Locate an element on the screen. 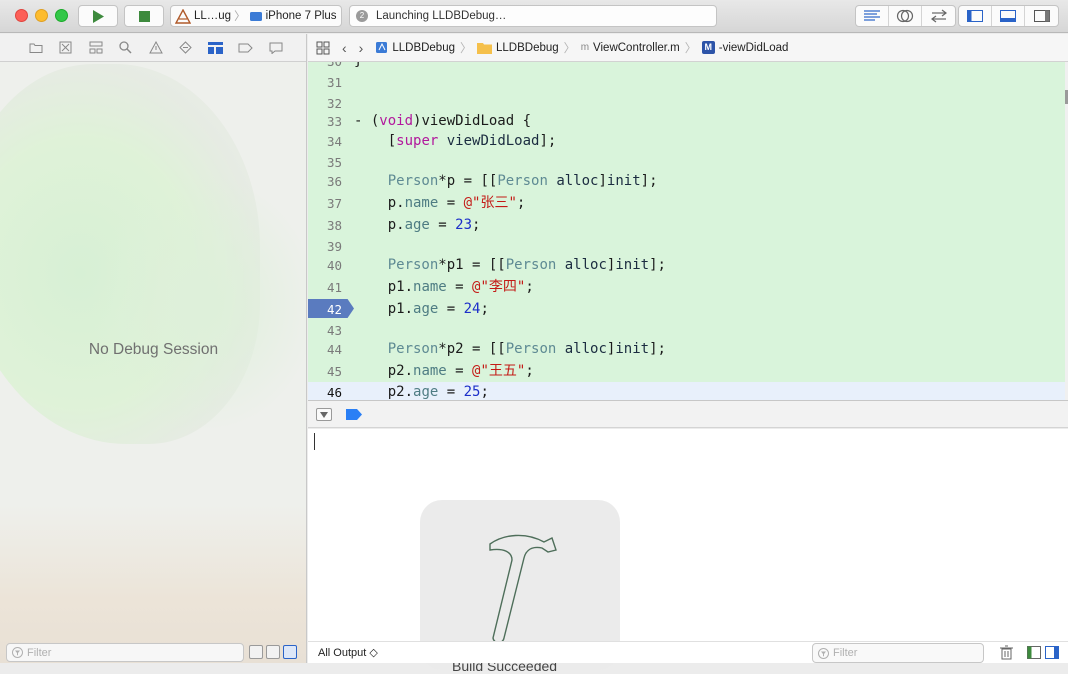 This screenshot has height=674, width=1068. panel-toggle-control is located at coordinates (1008, 16).